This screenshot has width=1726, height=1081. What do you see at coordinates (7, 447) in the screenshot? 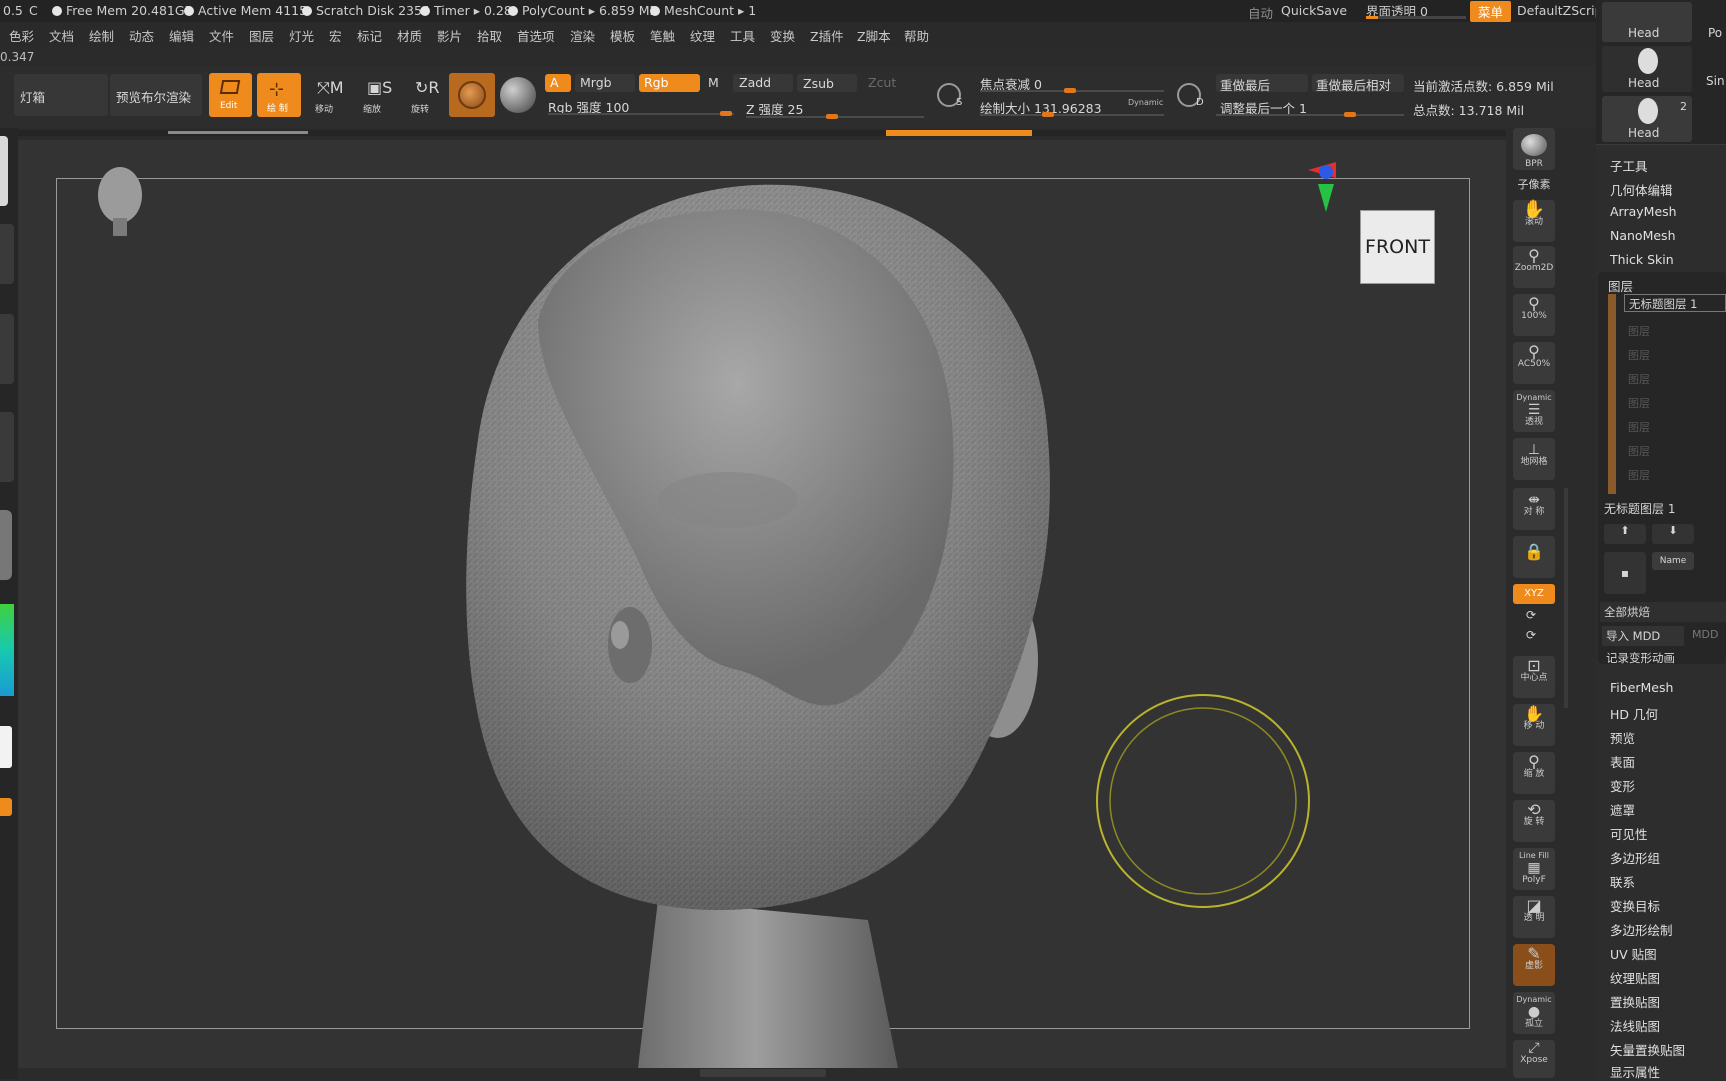
I see `texture-thumb` at bounding box center [7, 447].